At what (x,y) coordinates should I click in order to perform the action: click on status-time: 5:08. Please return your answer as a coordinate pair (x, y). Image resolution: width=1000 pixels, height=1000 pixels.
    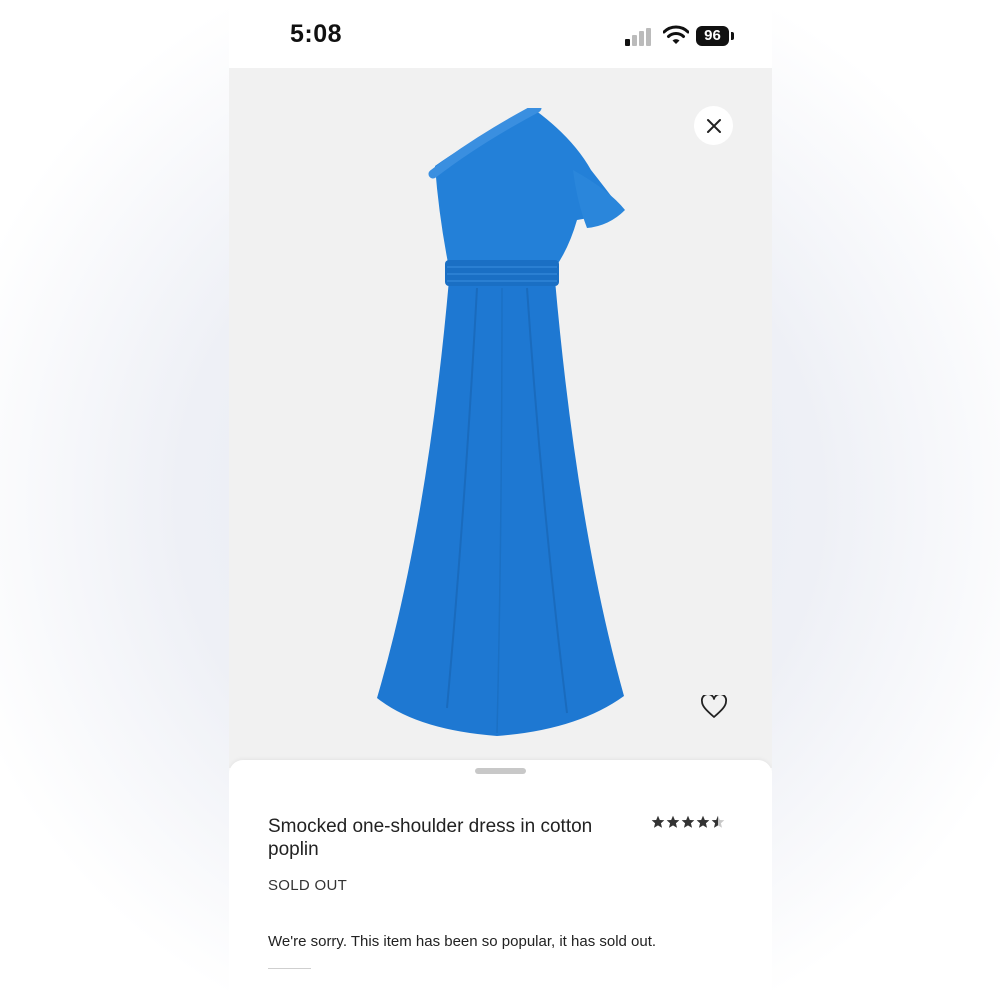
    Looking at the image, I should click on (316, 34).